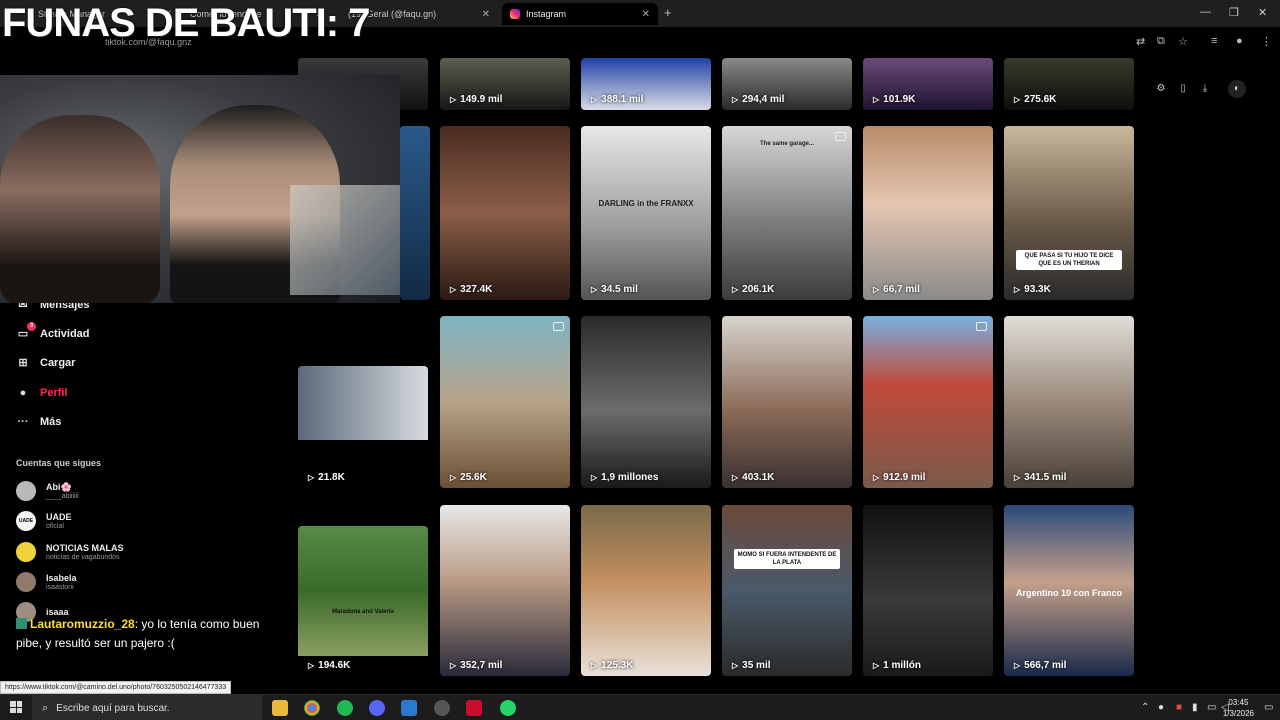 The height and width of the screenshot is (720, 1280). Describe the element at coordinates (928, 402) in the screenshot. I see `video-thumbnail: ▷ 912.9 mil` at that location.